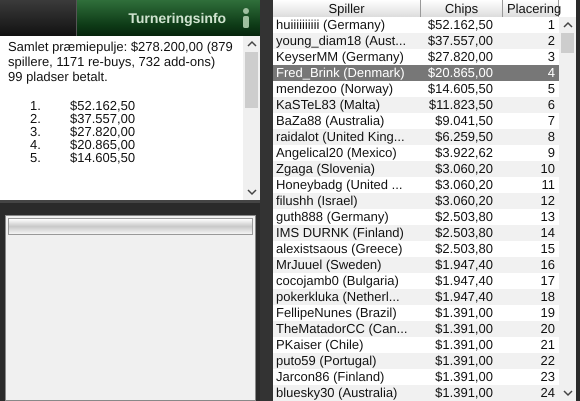  What do you see at coordinates (548, 345) in the screenshot?
I see `place-cell-text: 21` at bounding box center [548, 345].